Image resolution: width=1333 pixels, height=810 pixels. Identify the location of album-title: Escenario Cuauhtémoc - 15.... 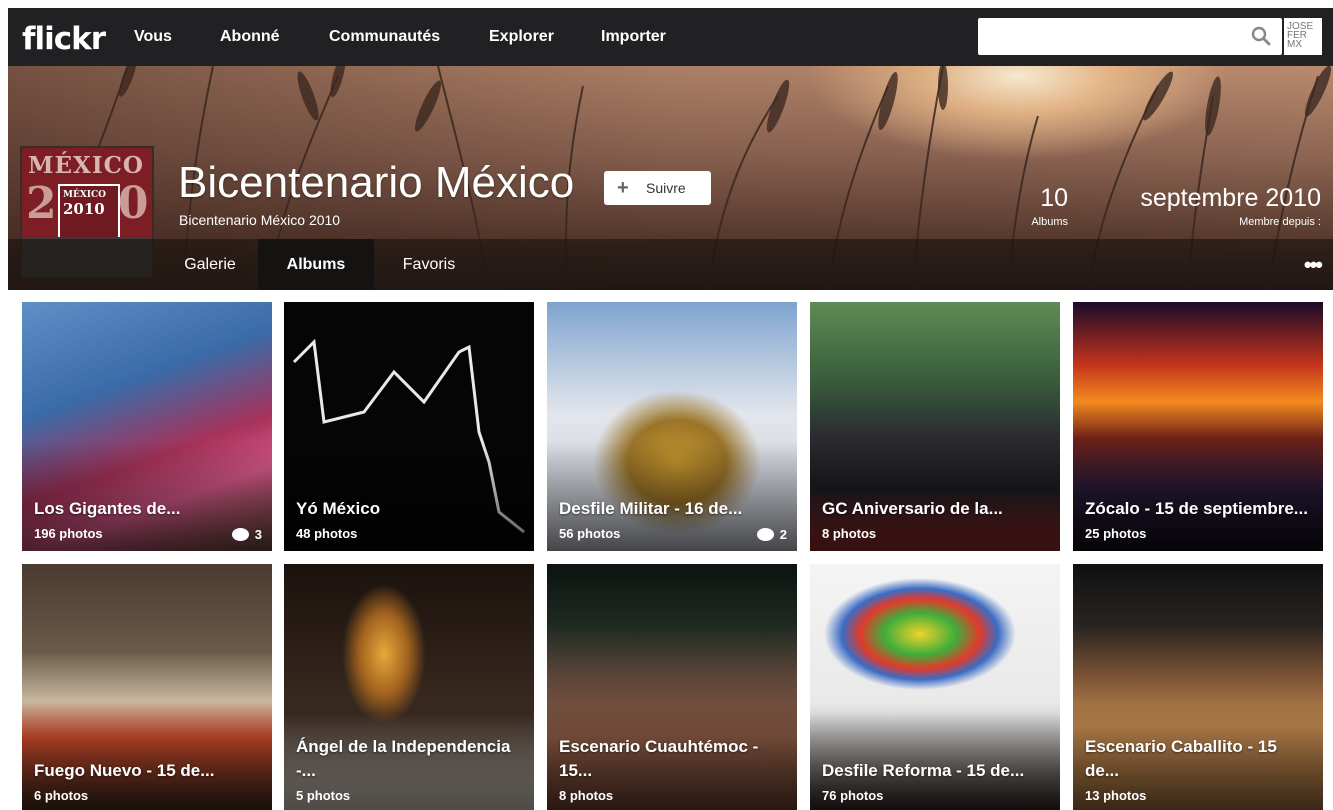
(659, 758).